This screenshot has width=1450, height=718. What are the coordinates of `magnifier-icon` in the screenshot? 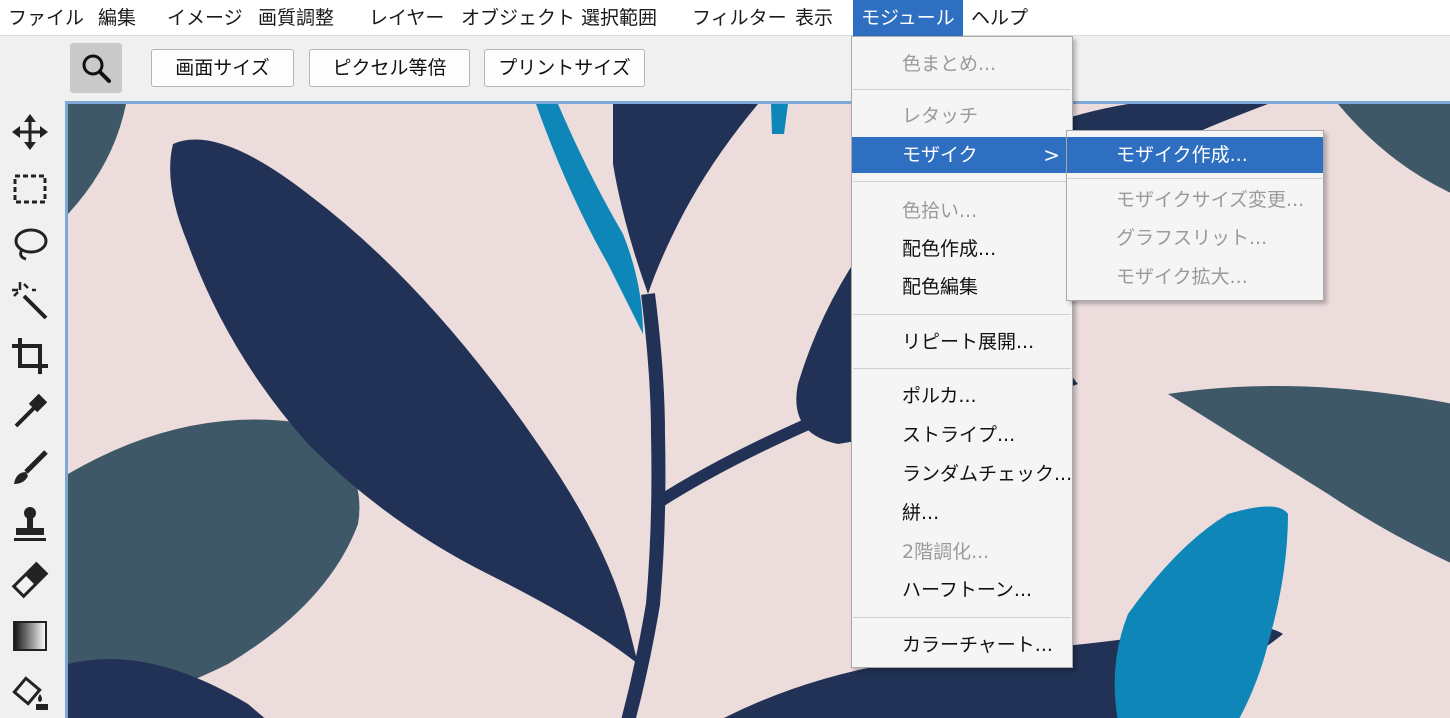 It's located at (96, 68).